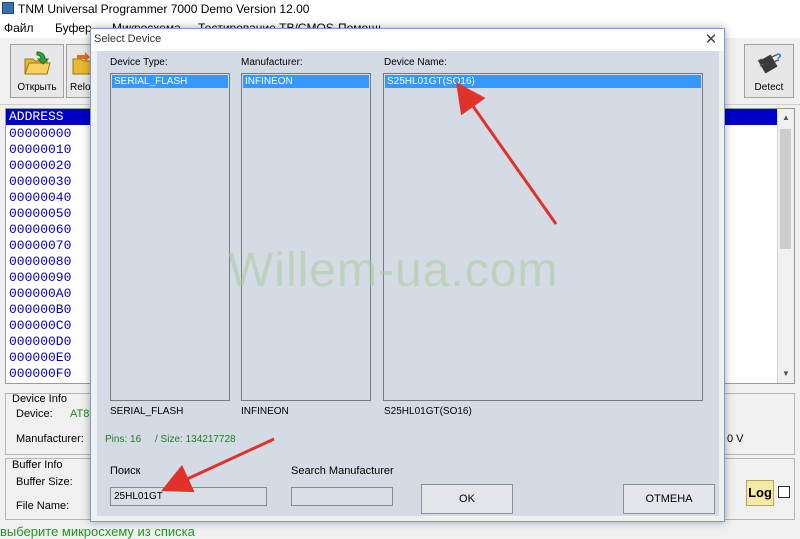 This screenshot has height=539, width=800. What do you see at coordinates (40, 399) in the screenshot?
I see `device-info-label: Device Info` at bounding box center [40, 399].